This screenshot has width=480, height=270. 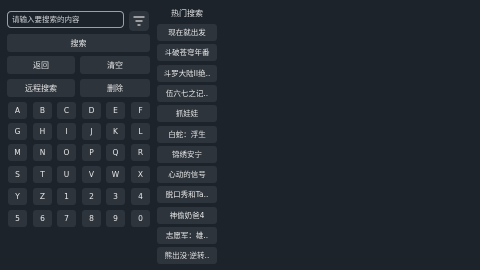 What do you see at coordinates (187, 113) in the screenshot?
I see `hot-search-item: 抓娃娃` at bounding box center [187, 113].